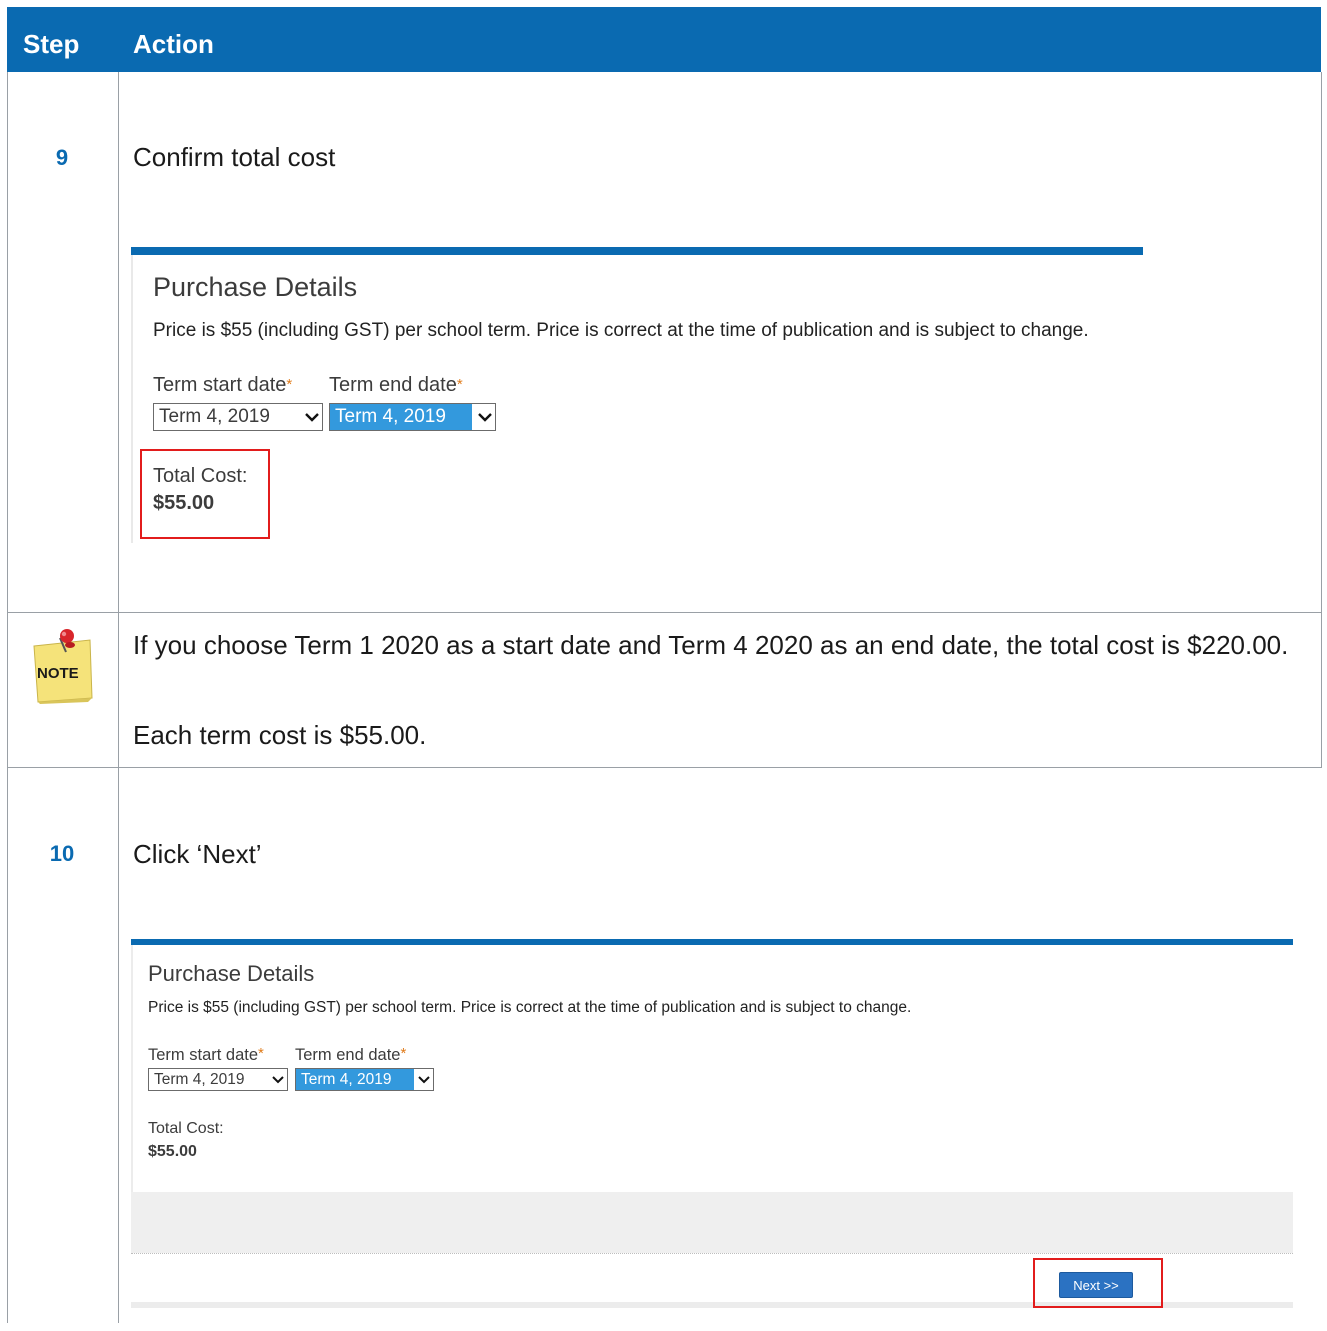 The width and height of the screenshot is (1327, 1331). Describe the element at coordinates (58, 673) in the screenshot. I see `note-icon-text: NOTE` at that location.